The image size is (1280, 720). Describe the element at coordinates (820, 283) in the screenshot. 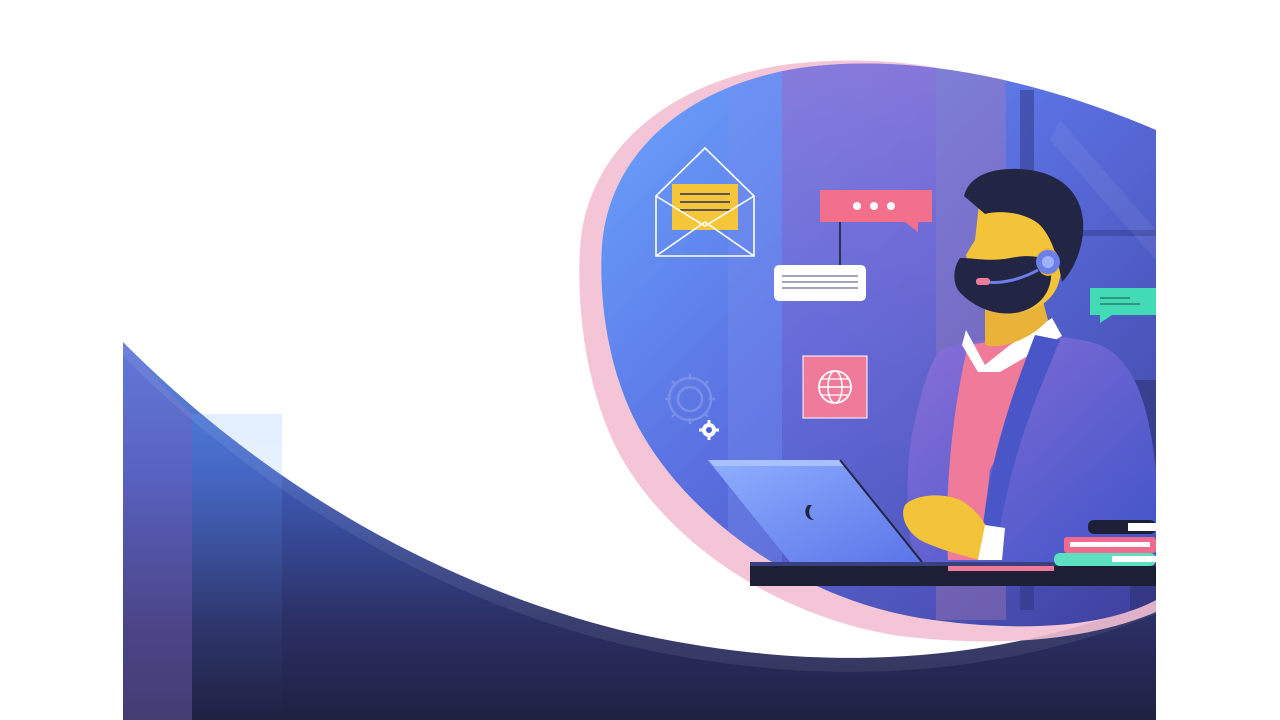

I see `message-card-icon` at that location.